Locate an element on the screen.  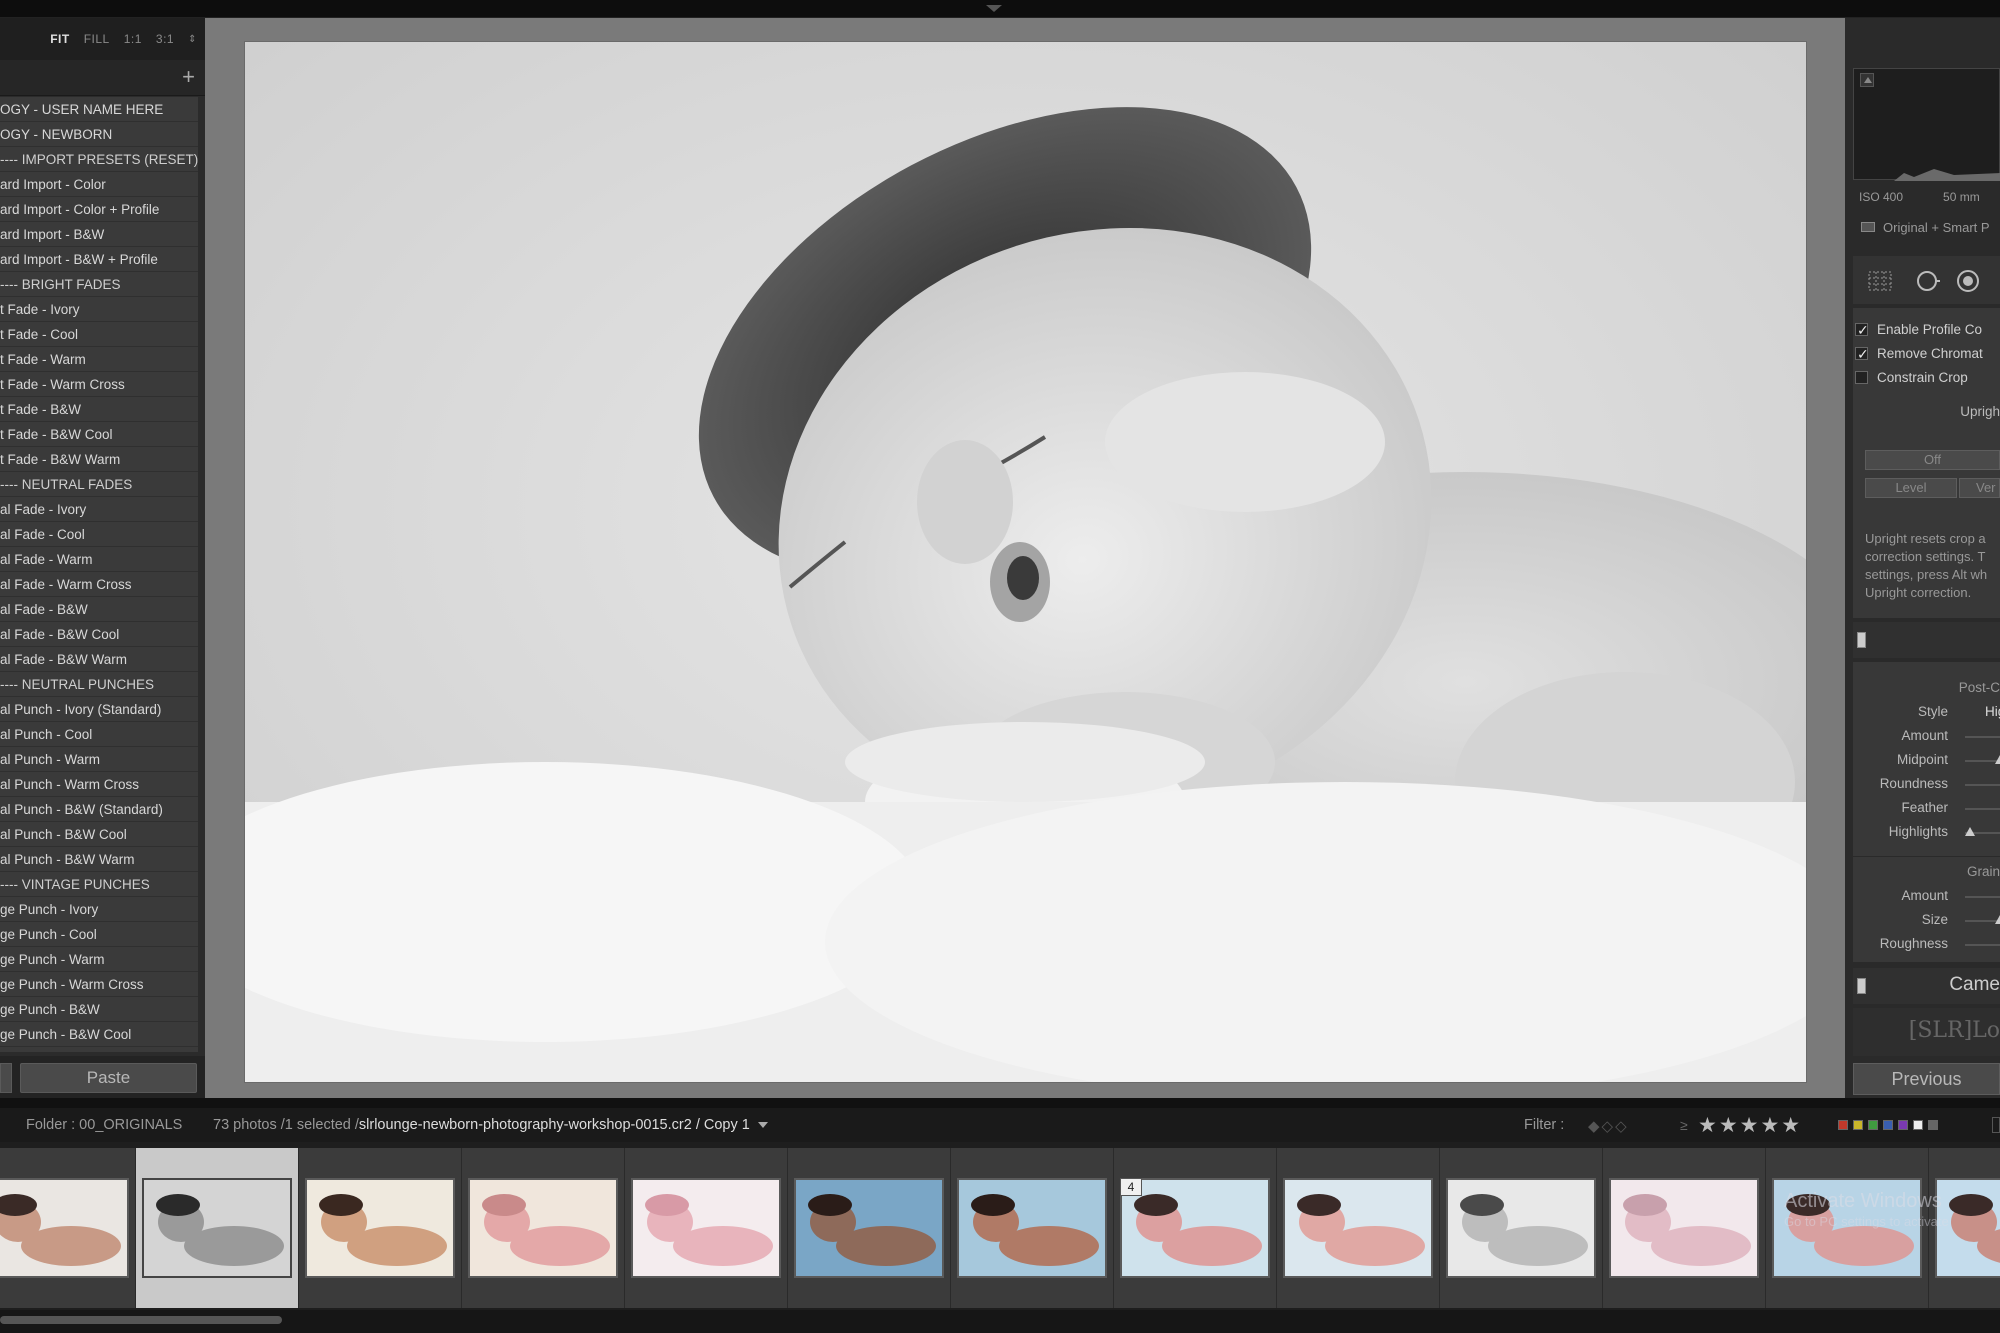
preset-item: al Punch - Warm is located at coordinates (99, 759).